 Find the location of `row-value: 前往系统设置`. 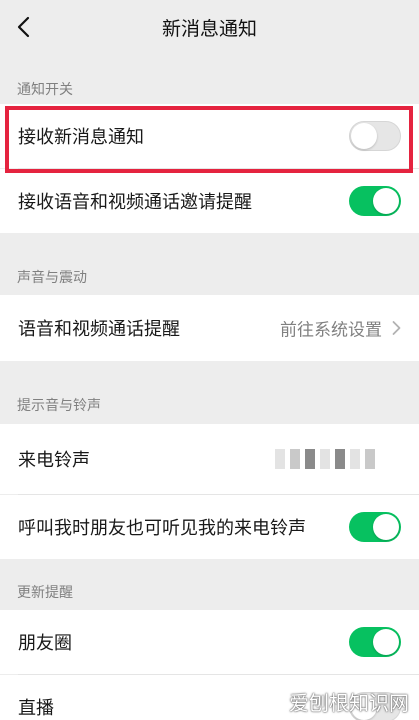

row-value: 前往系统设置 is located at coordinates (331, 330).